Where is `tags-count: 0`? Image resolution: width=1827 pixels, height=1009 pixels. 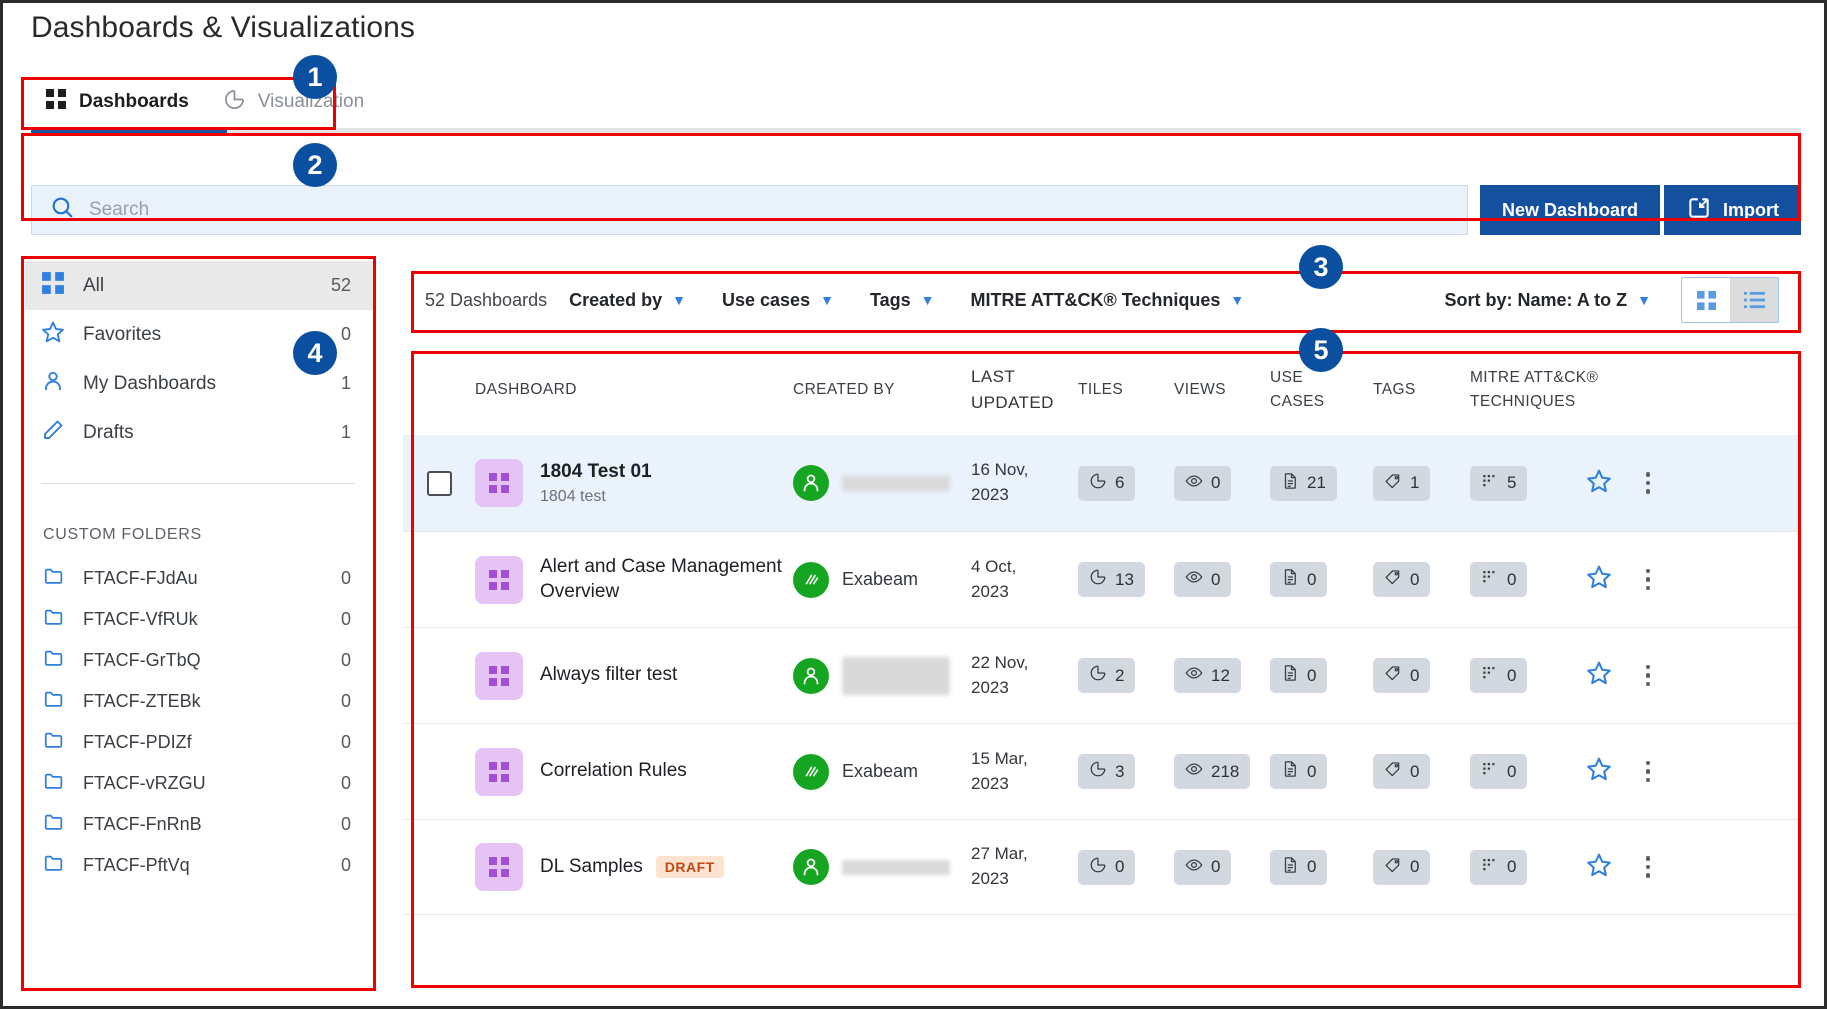 tags-count: 0 is located at coordinates (1415, 866).